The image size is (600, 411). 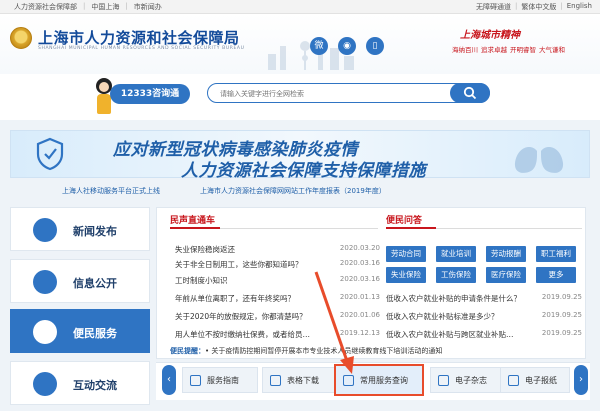 What do you see at coordinates (45, 332) in the screenshot?
I see `people-icon` at bounding box center [45, 332].